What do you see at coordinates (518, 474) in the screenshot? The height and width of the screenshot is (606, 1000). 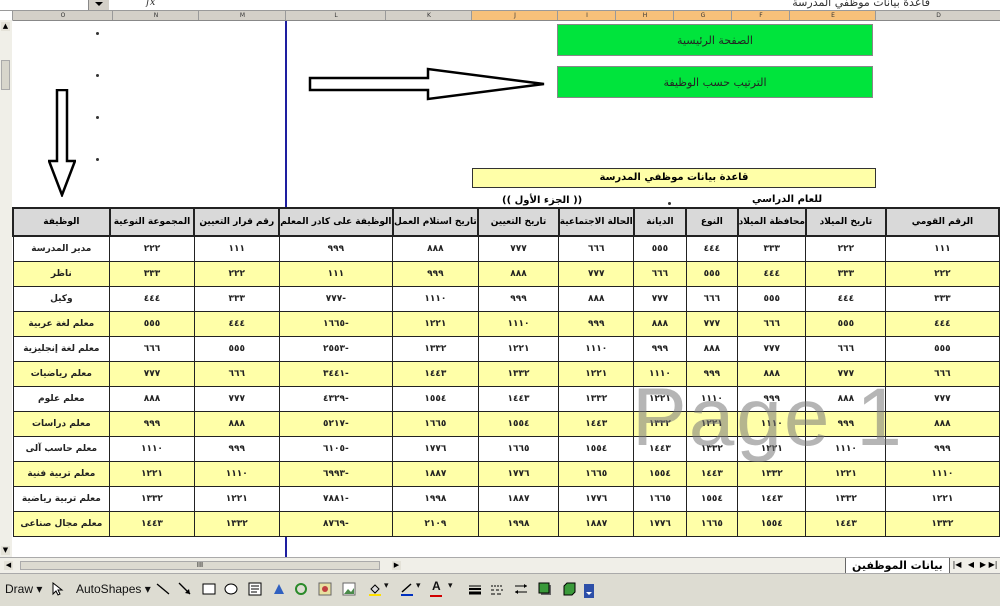 I see `cell-appointment-date: ١٧٧٦` at bounding box center [518, 474].